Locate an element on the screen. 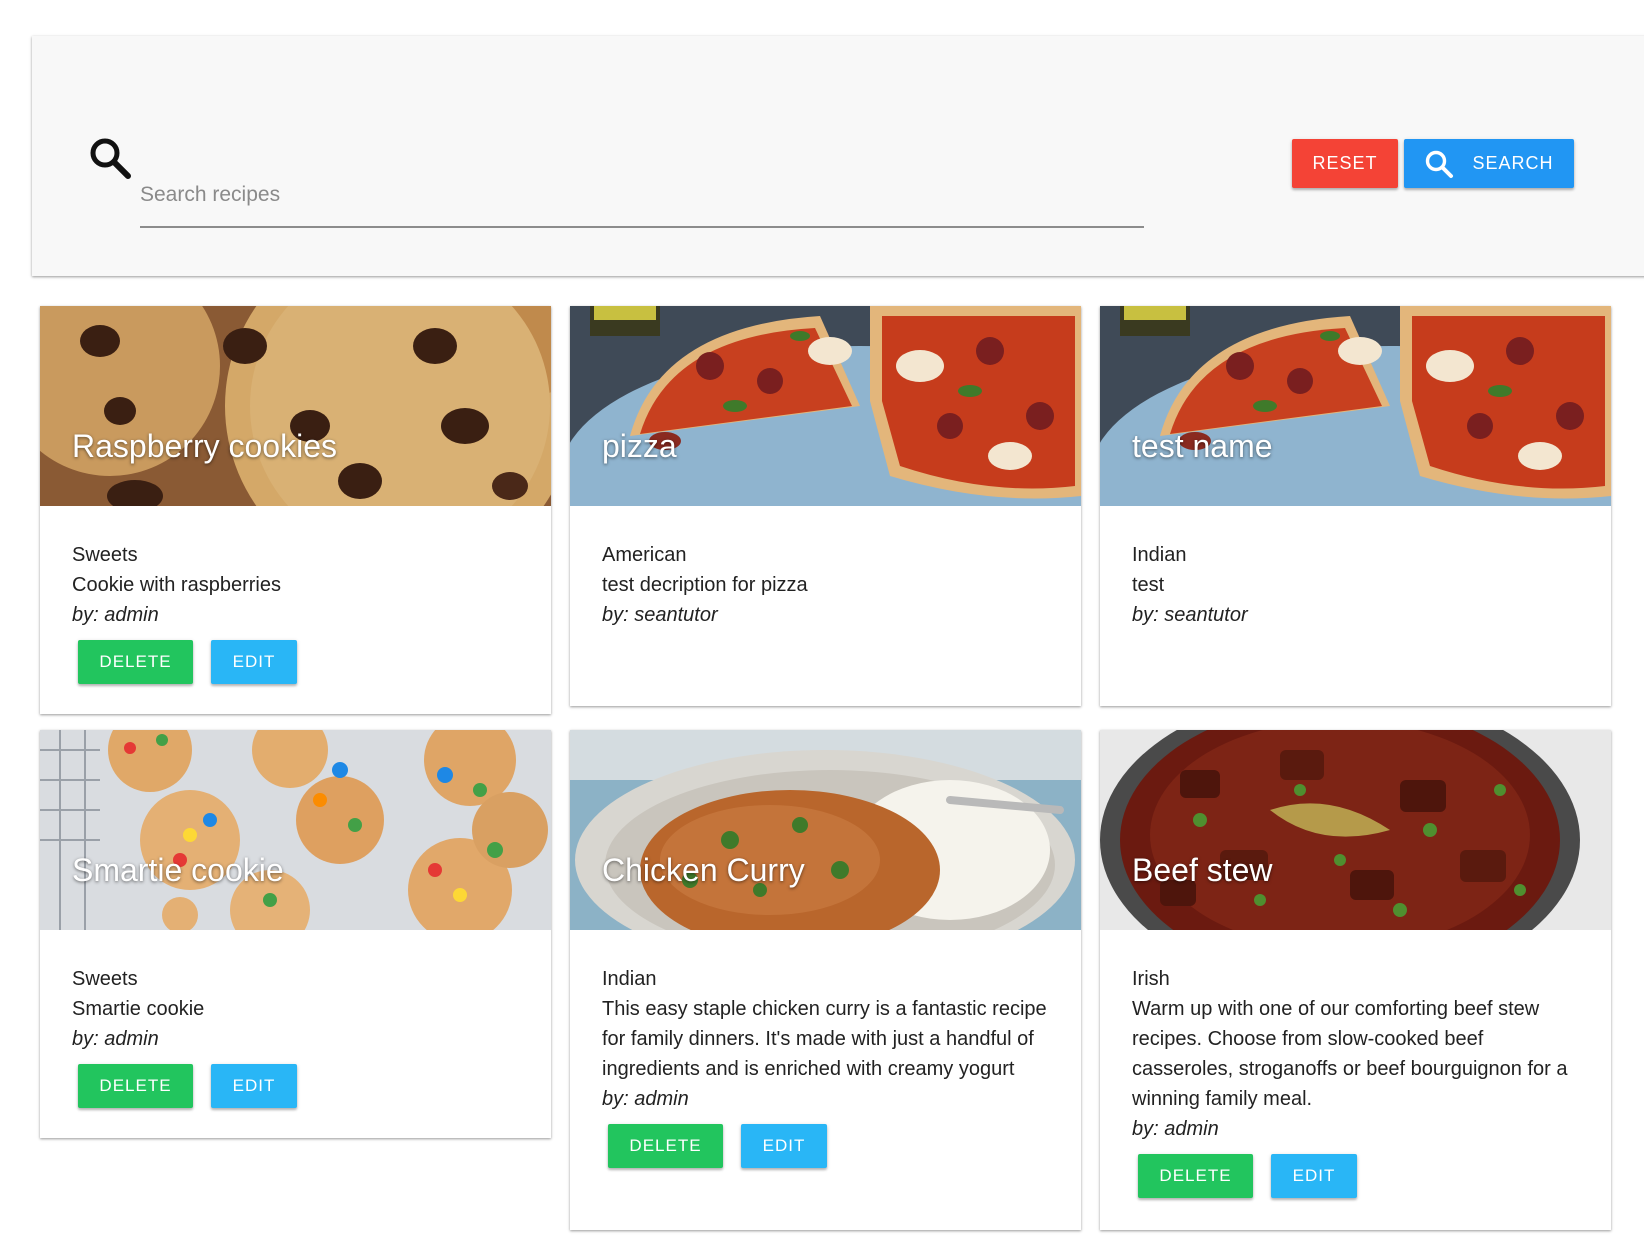  recipe-description: Smartie cookie is located at coordinates (138, 1009).